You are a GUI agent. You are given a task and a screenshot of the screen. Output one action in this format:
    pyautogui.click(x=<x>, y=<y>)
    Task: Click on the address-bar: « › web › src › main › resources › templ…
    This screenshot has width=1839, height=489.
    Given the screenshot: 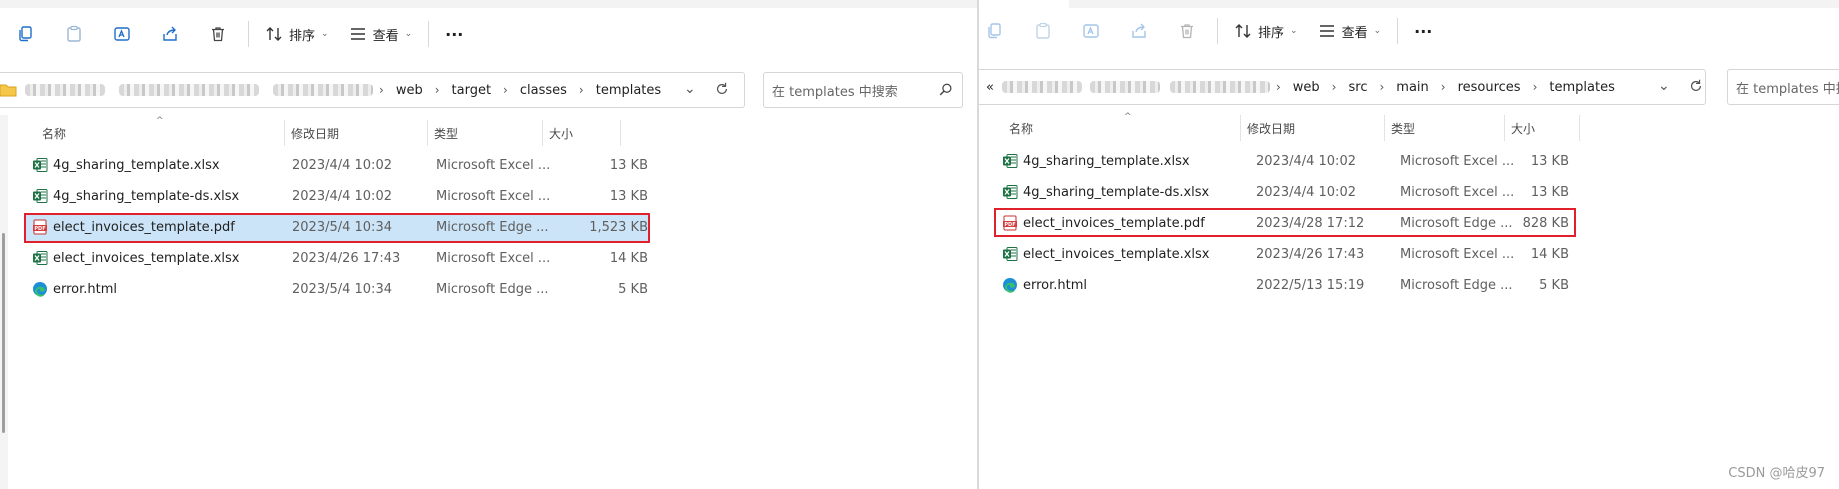 What is the action you would take?
    pyautogui.click(x=1342, y=87)
    